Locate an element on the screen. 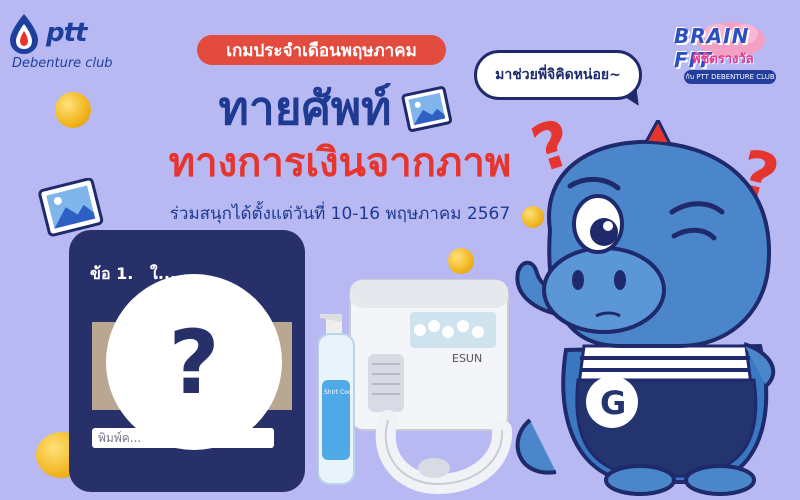 This screenshot has width=800, height=500. badge-subtitle: พิชิตรางวัล is located at coordinates (723, 59).